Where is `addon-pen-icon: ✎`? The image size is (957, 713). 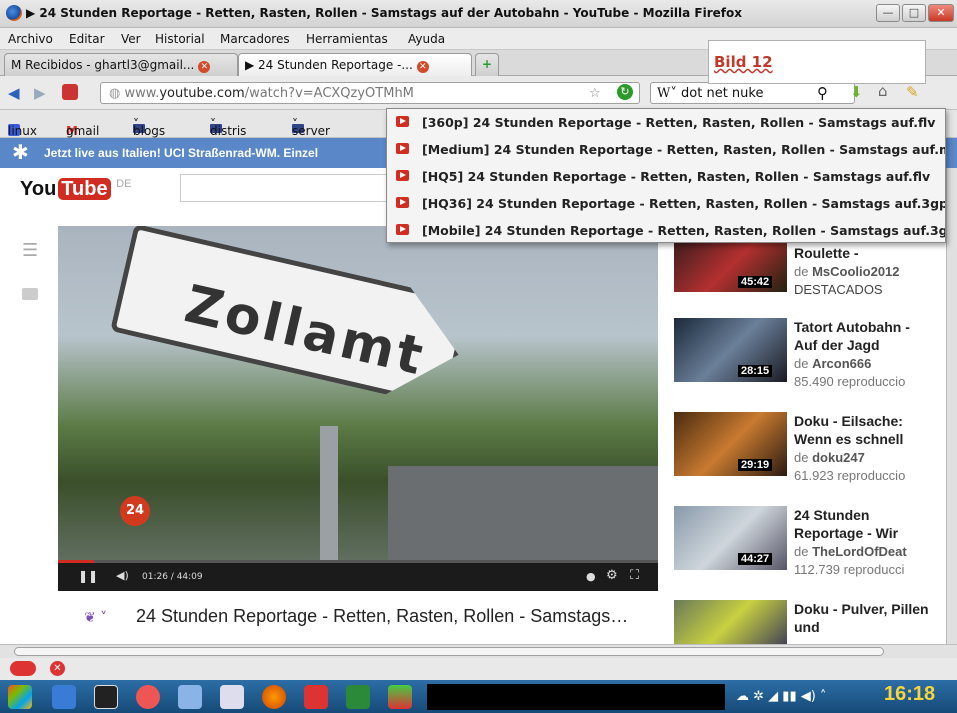
addon-pen-icon: ✎ is located at coordinates (912, 92).